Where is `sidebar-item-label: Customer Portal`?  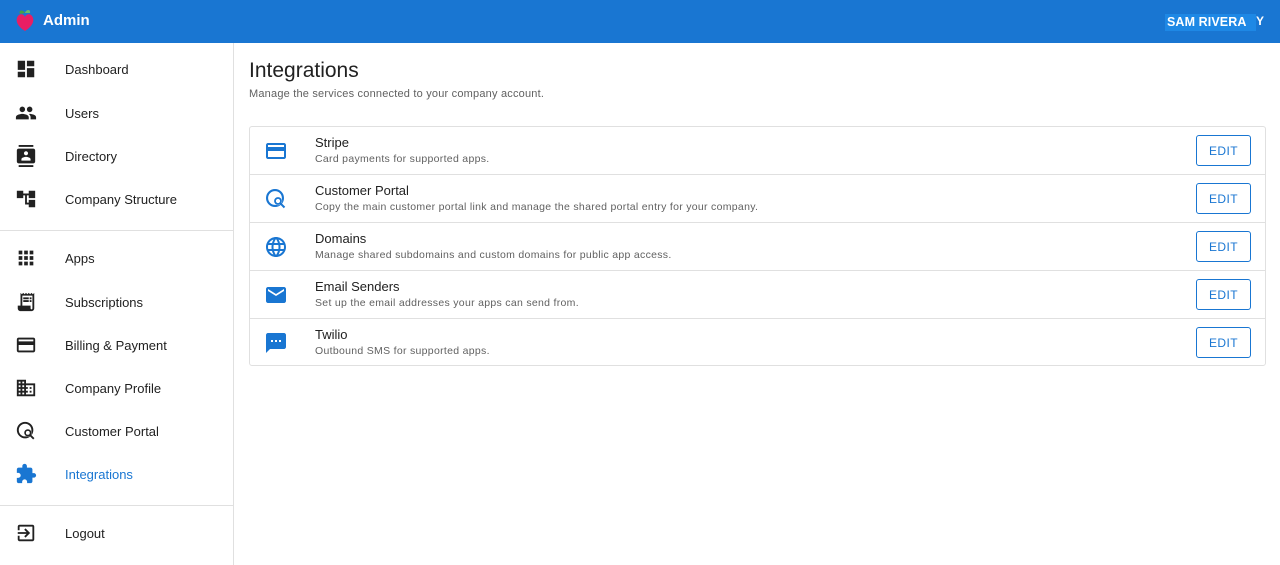 sidebar-item-label: Customer Portal is located at coordinates (112, 431).